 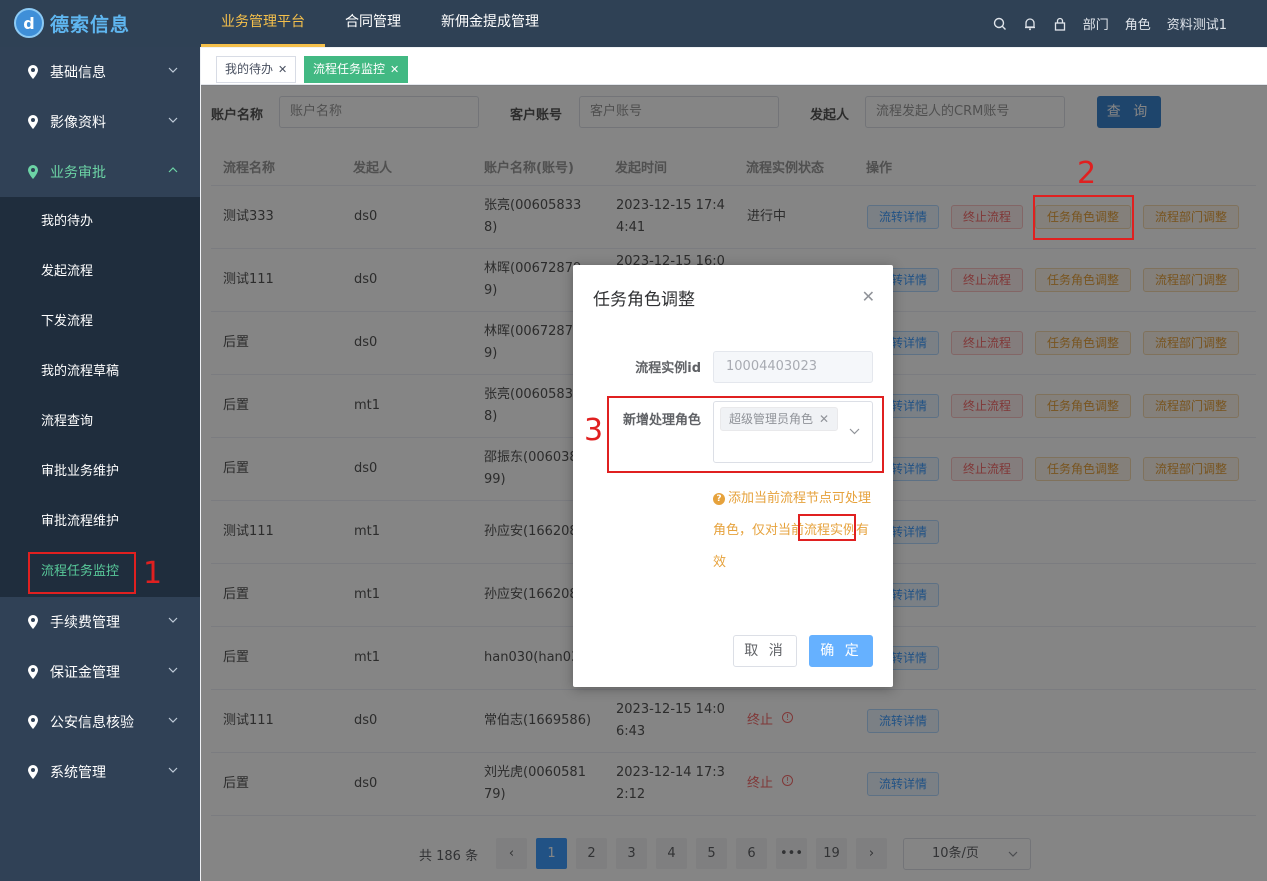 What do you see at coordinates (633, 23) in the screenshot?
I see `top-header: d 德索信息 业务管理平台 合同管理 新佣金提成管理 部门 角色 资料测试1` at bounding box center [633, 23].